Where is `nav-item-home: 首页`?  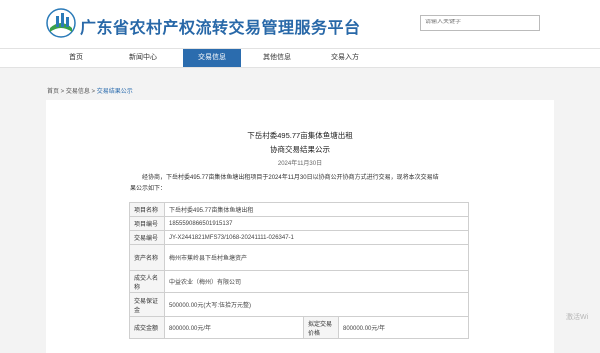 nav-item-home: 首页 is located at coordinates (76, 58).